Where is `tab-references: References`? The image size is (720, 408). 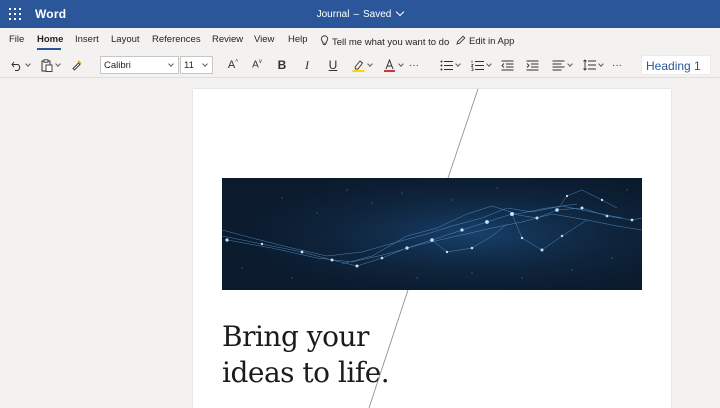
tab-references: References is located at coordinates (176, 39).